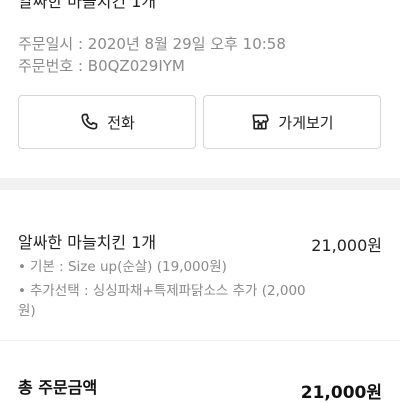 This screenshot has width=400, height=403. What do you see at coordinates (162, 301) in the screenshot?
I see `item-option: • 추가선택 : 싱싱파채+특제파닭소스 추가 (2,000원)` at bounding box center [162, 301].